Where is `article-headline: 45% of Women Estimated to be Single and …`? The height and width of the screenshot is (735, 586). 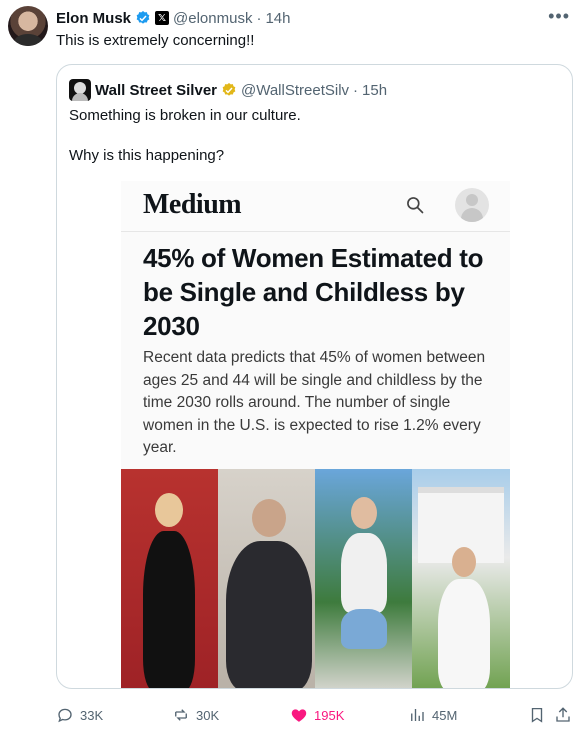
article-headline: 45% of Women Estimated to be Single and … is located at coordinates (313, 292).